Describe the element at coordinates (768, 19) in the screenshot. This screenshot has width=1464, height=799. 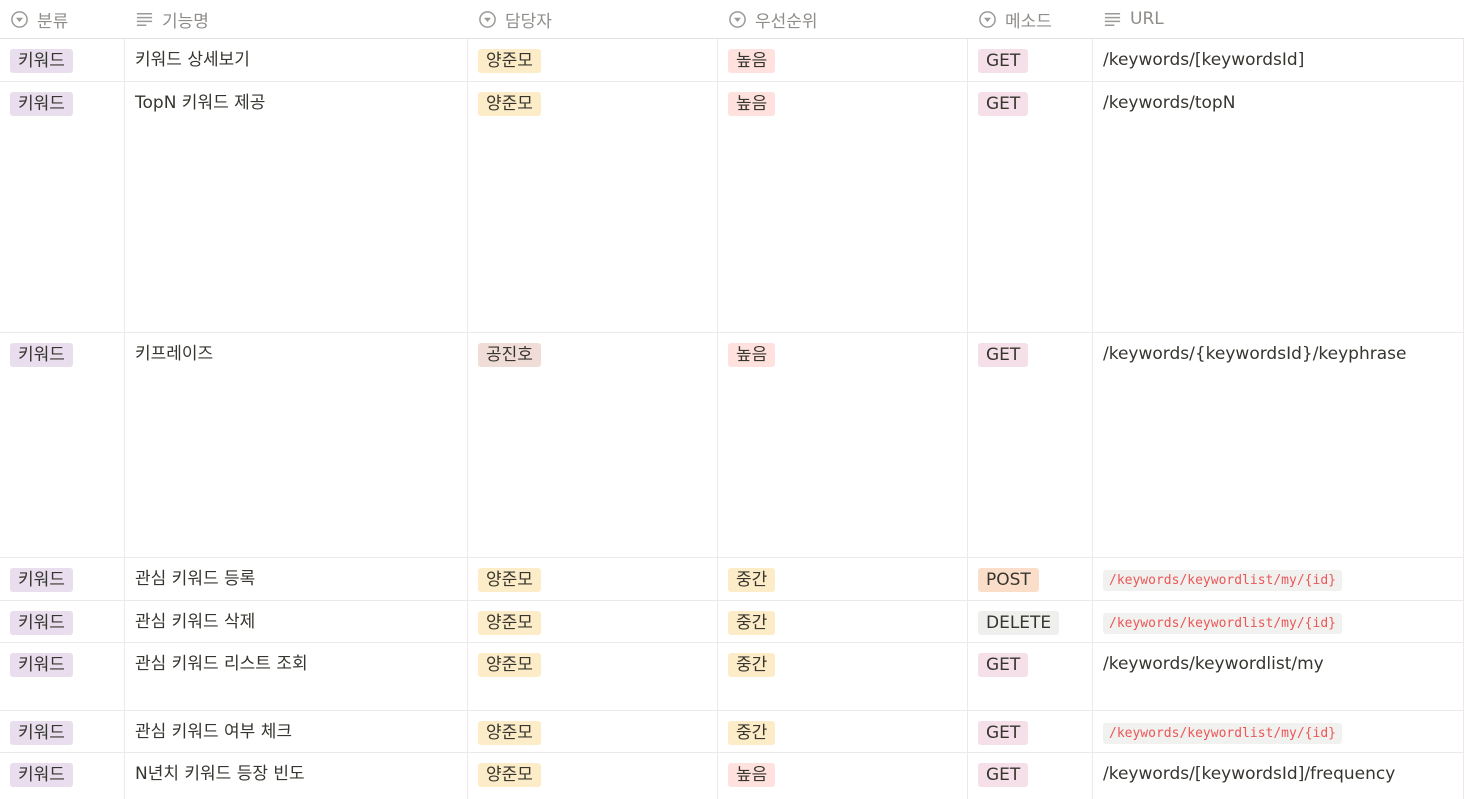
I see `header-priority: 우선순위` at that location.